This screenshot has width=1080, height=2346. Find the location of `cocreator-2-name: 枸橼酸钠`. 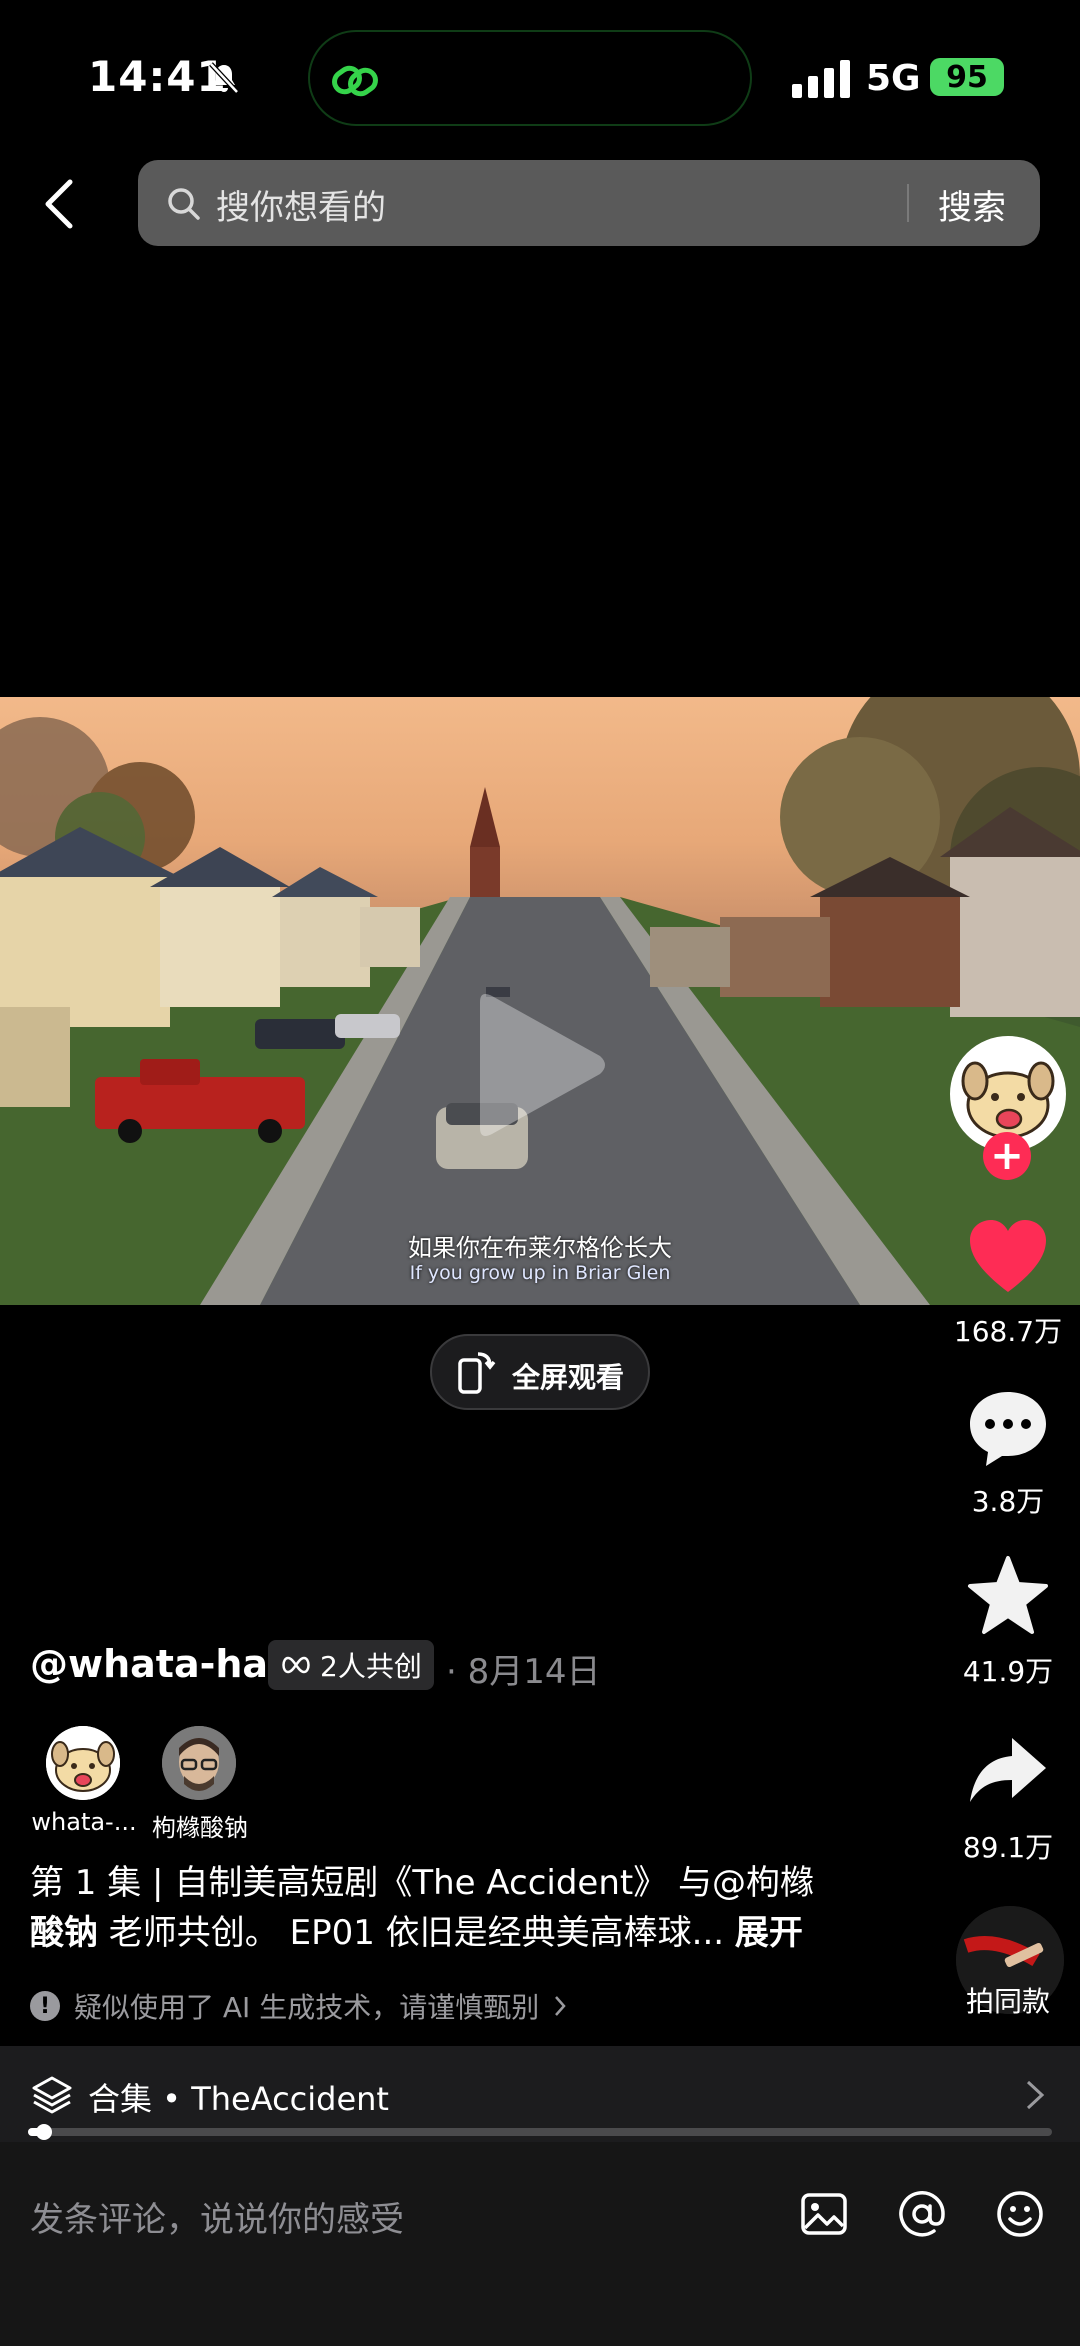

cocreator-2-name: 枸橼酸钠 is located at coordinates (200, 1825).